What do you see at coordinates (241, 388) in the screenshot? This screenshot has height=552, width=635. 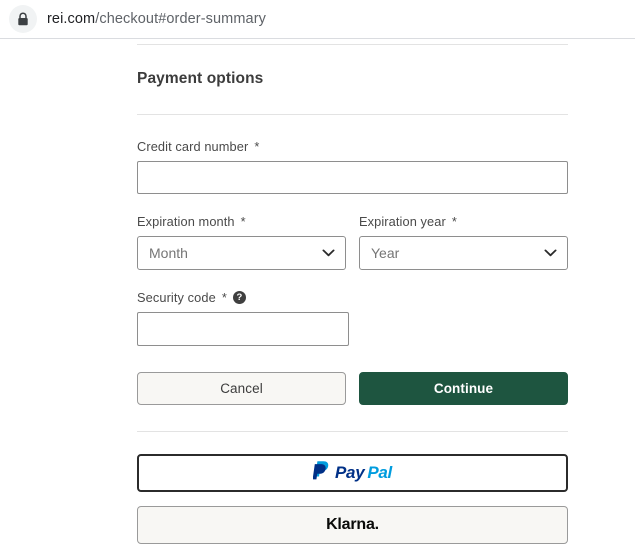 I see `cancel-button: Cancel` at bounding box center [241, 388].